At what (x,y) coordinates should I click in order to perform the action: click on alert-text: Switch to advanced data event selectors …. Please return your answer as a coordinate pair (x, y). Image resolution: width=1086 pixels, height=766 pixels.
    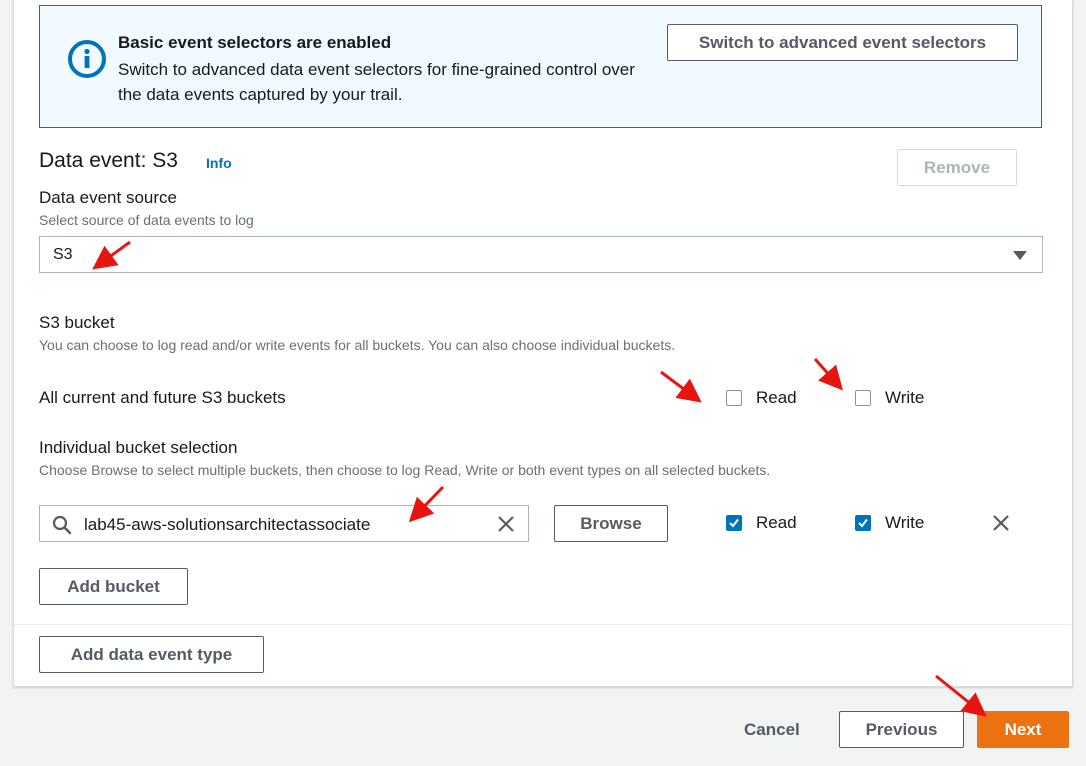
    Looking at the image, I should click on (376, 82).